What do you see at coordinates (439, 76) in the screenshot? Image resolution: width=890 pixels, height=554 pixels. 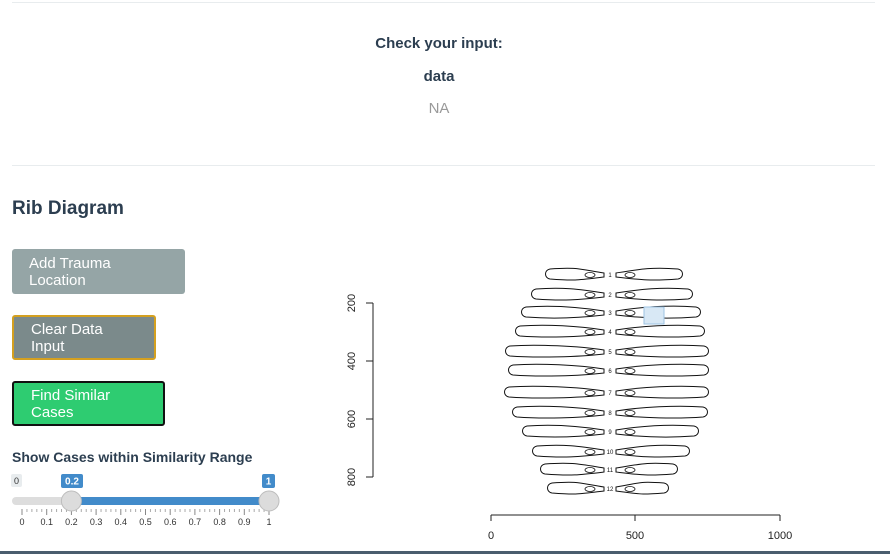 I see `data-label: data` at bounding box center [439, 76].